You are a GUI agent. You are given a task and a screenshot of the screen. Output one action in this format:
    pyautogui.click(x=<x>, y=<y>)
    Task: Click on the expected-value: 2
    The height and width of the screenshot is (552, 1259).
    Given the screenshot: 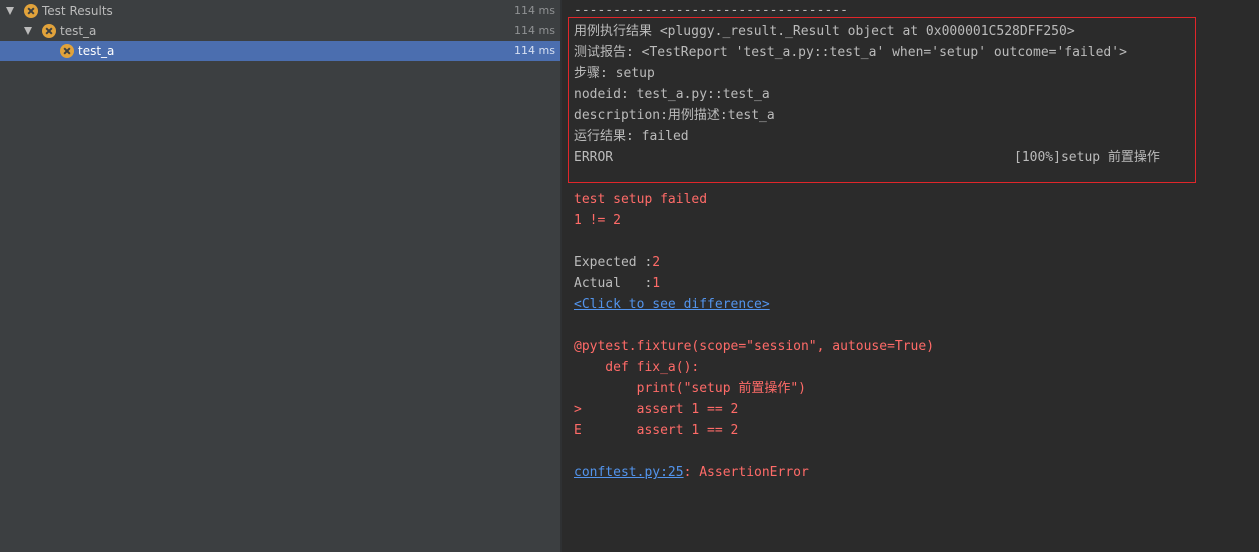 What is the action you would take?
    pyautogui.click(x=656, y=262)
    